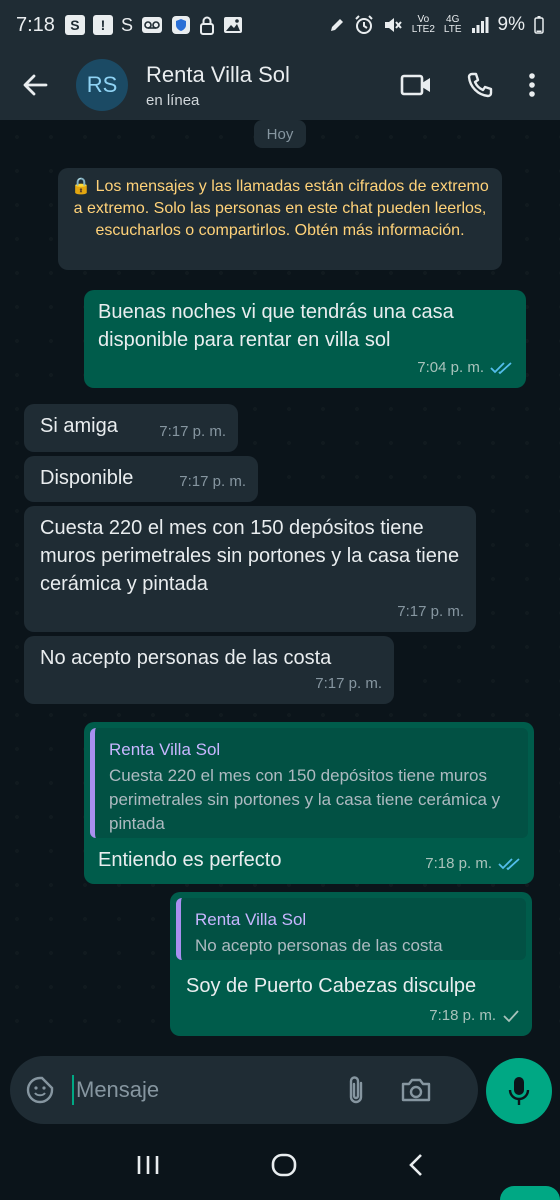 This screenshot has height=1200, width=560. I want to click on floating-bubble-edge, so click(530, 1193).